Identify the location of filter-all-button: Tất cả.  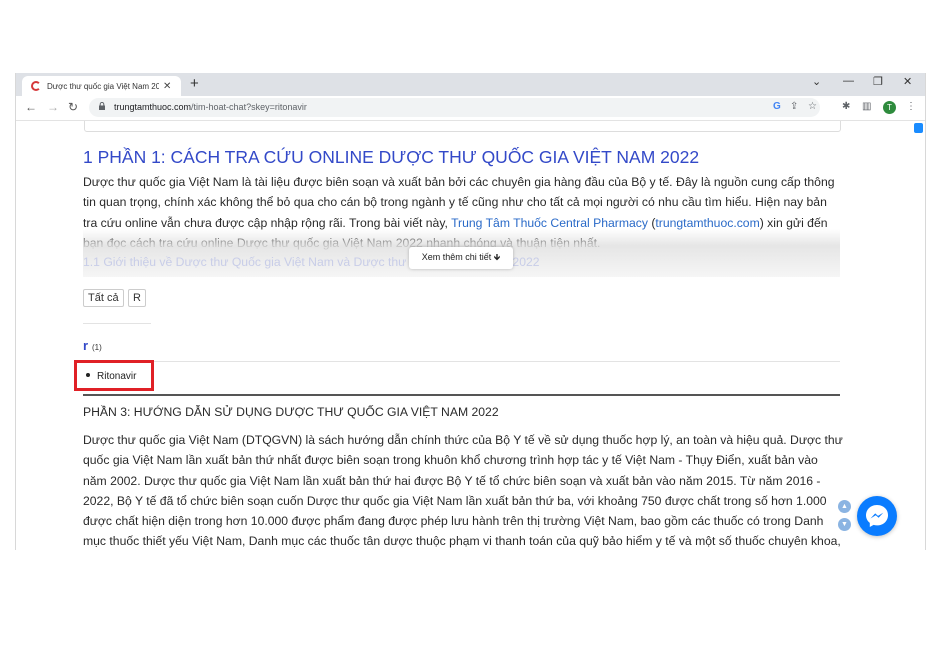
(103, 298).